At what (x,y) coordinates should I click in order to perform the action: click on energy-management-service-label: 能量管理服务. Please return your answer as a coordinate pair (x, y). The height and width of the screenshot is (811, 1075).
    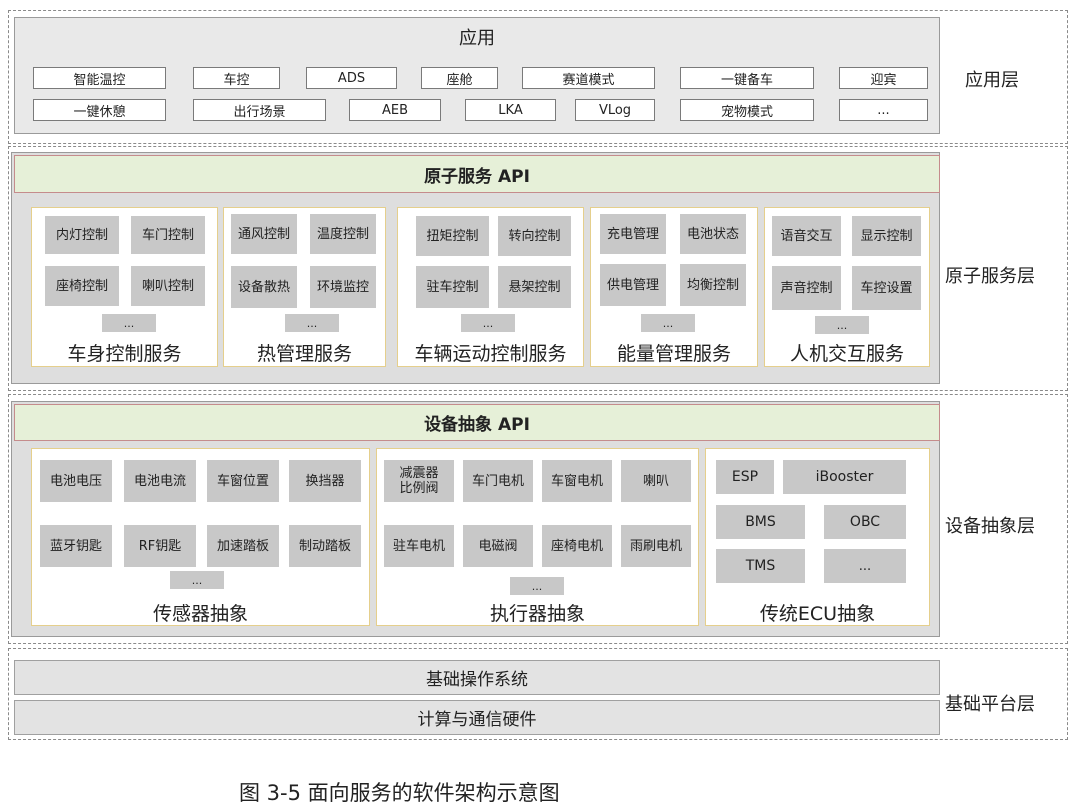
    Looking at the image, I should click on (673, 354).